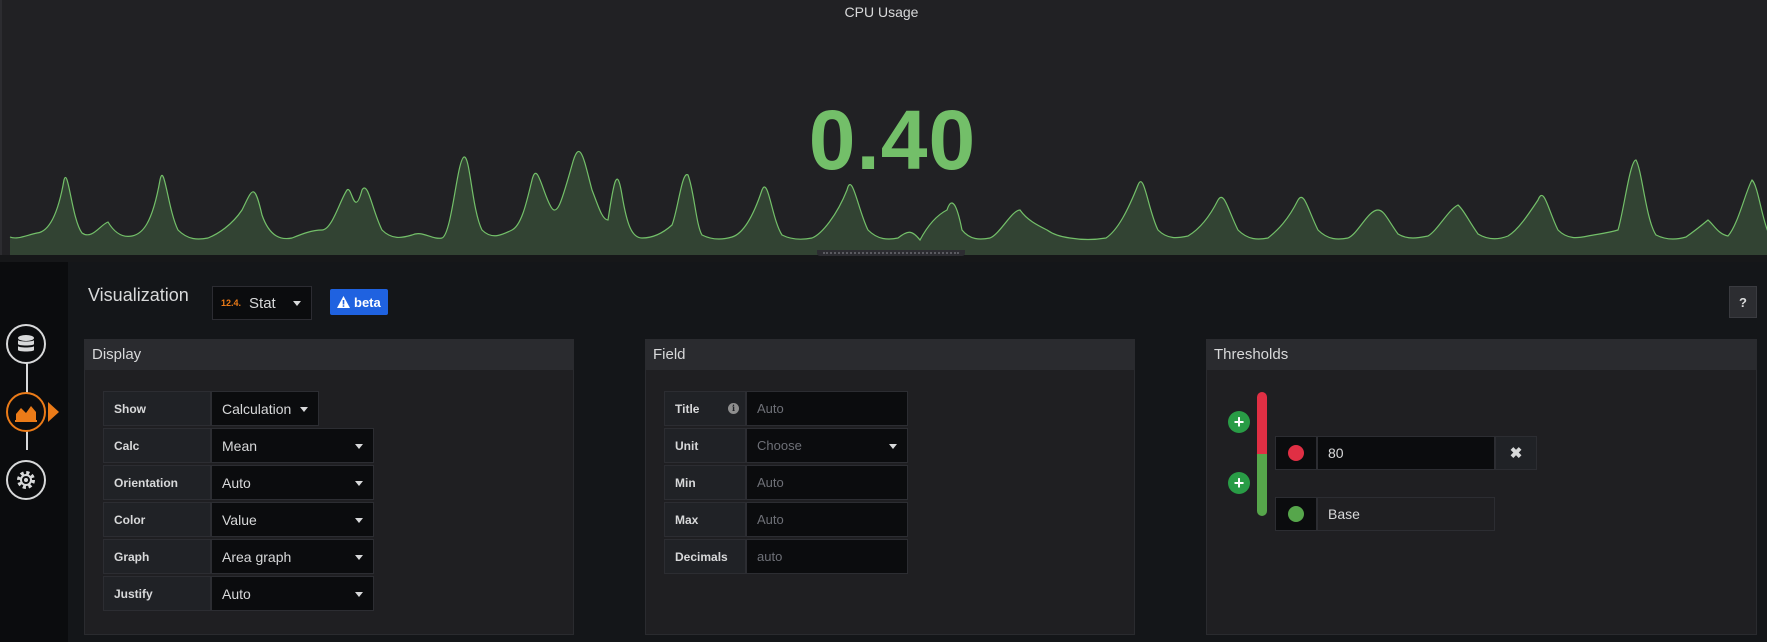 This screenshot has width=1767, height=642. Describe the element at coordinates (157, 556) in the screenshot. I see `graph-label: Graph` at that location.